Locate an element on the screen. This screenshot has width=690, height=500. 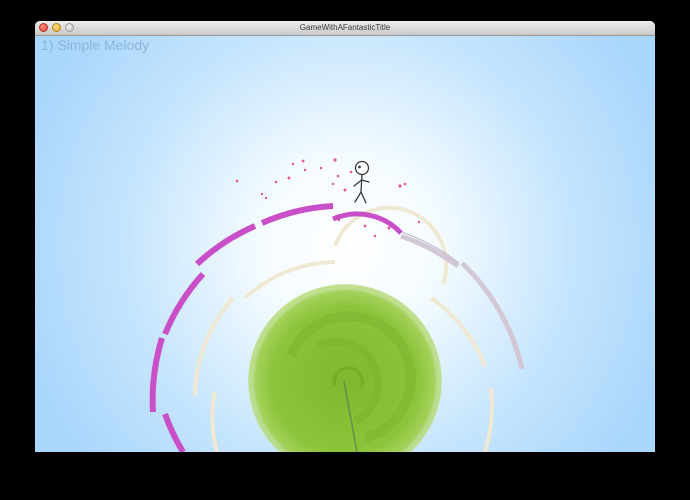
player-stick-figure is located at coordinates (361, 182).